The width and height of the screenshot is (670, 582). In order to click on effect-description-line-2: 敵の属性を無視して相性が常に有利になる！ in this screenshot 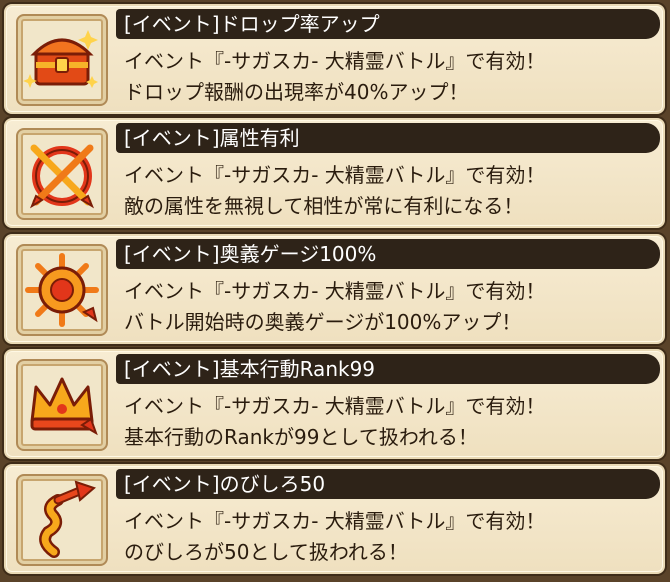, I will do `click(324, 206)`.